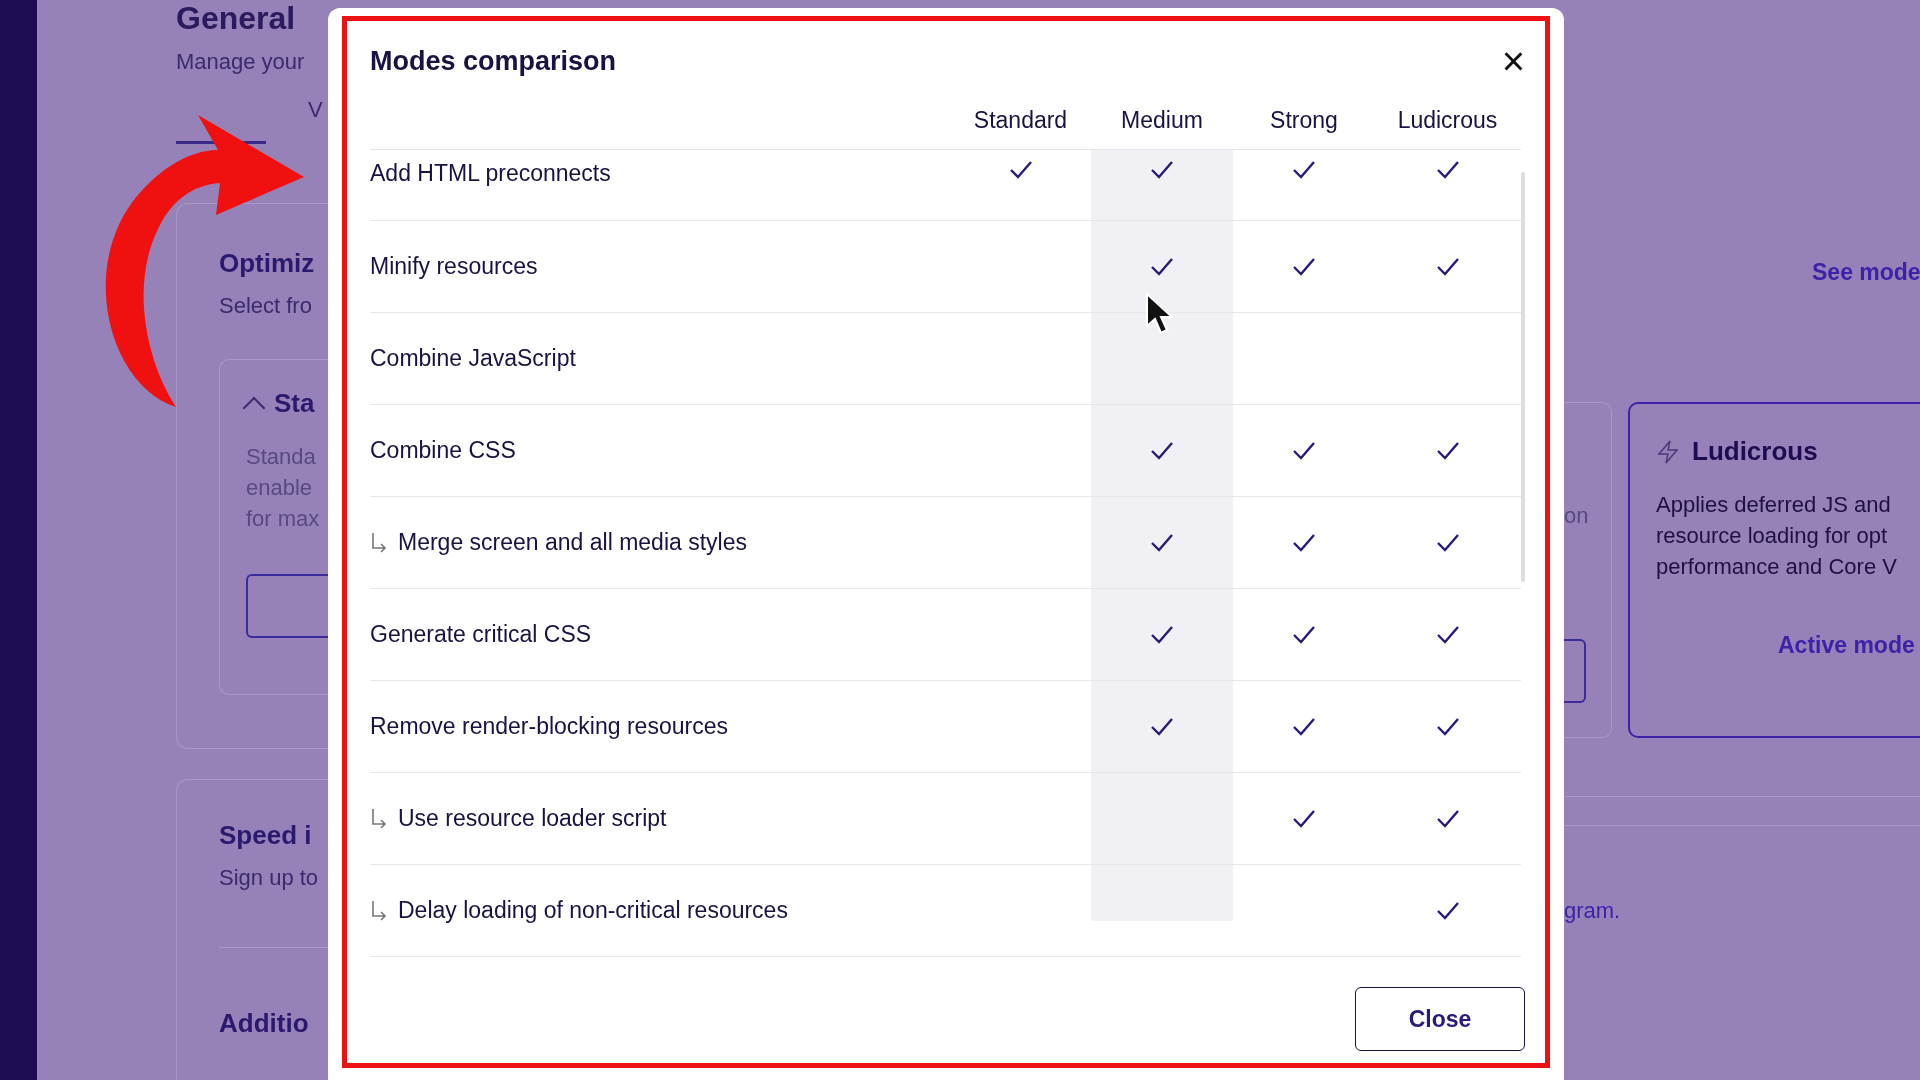  I want to click on cursor-icon, so click(1160, 314).